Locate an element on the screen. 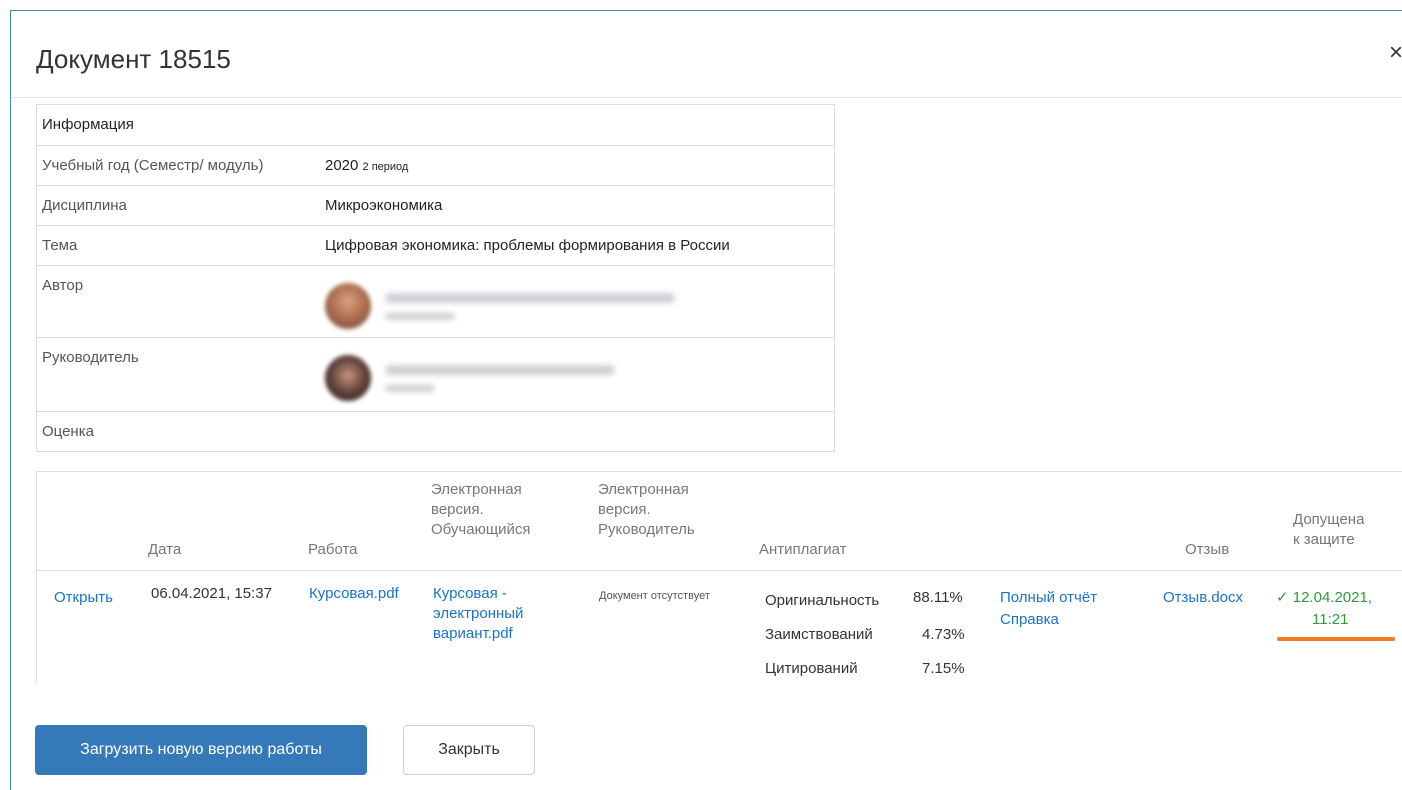 The width and height of the screenshot is (1402, 790). info-row-supervisor: Руководитель is located at coordinates (435, 374).